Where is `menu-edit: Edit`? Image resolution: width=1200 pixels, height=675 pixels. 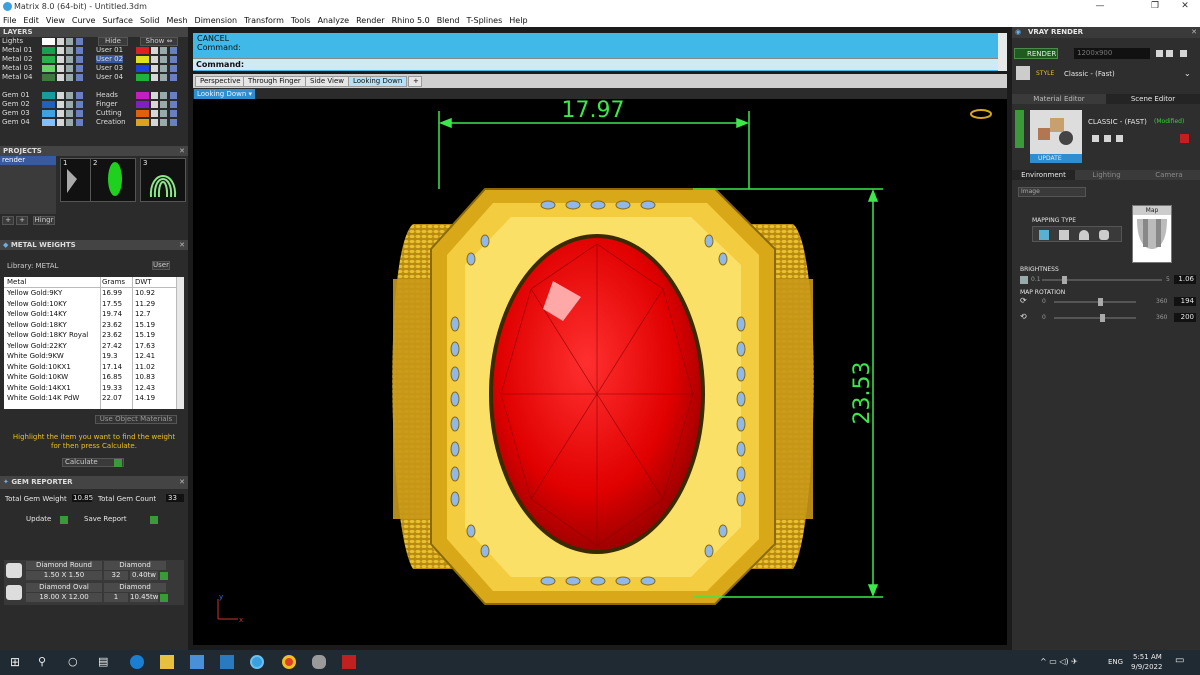
menu-edit: Edit is located at coordinates (31, 20).